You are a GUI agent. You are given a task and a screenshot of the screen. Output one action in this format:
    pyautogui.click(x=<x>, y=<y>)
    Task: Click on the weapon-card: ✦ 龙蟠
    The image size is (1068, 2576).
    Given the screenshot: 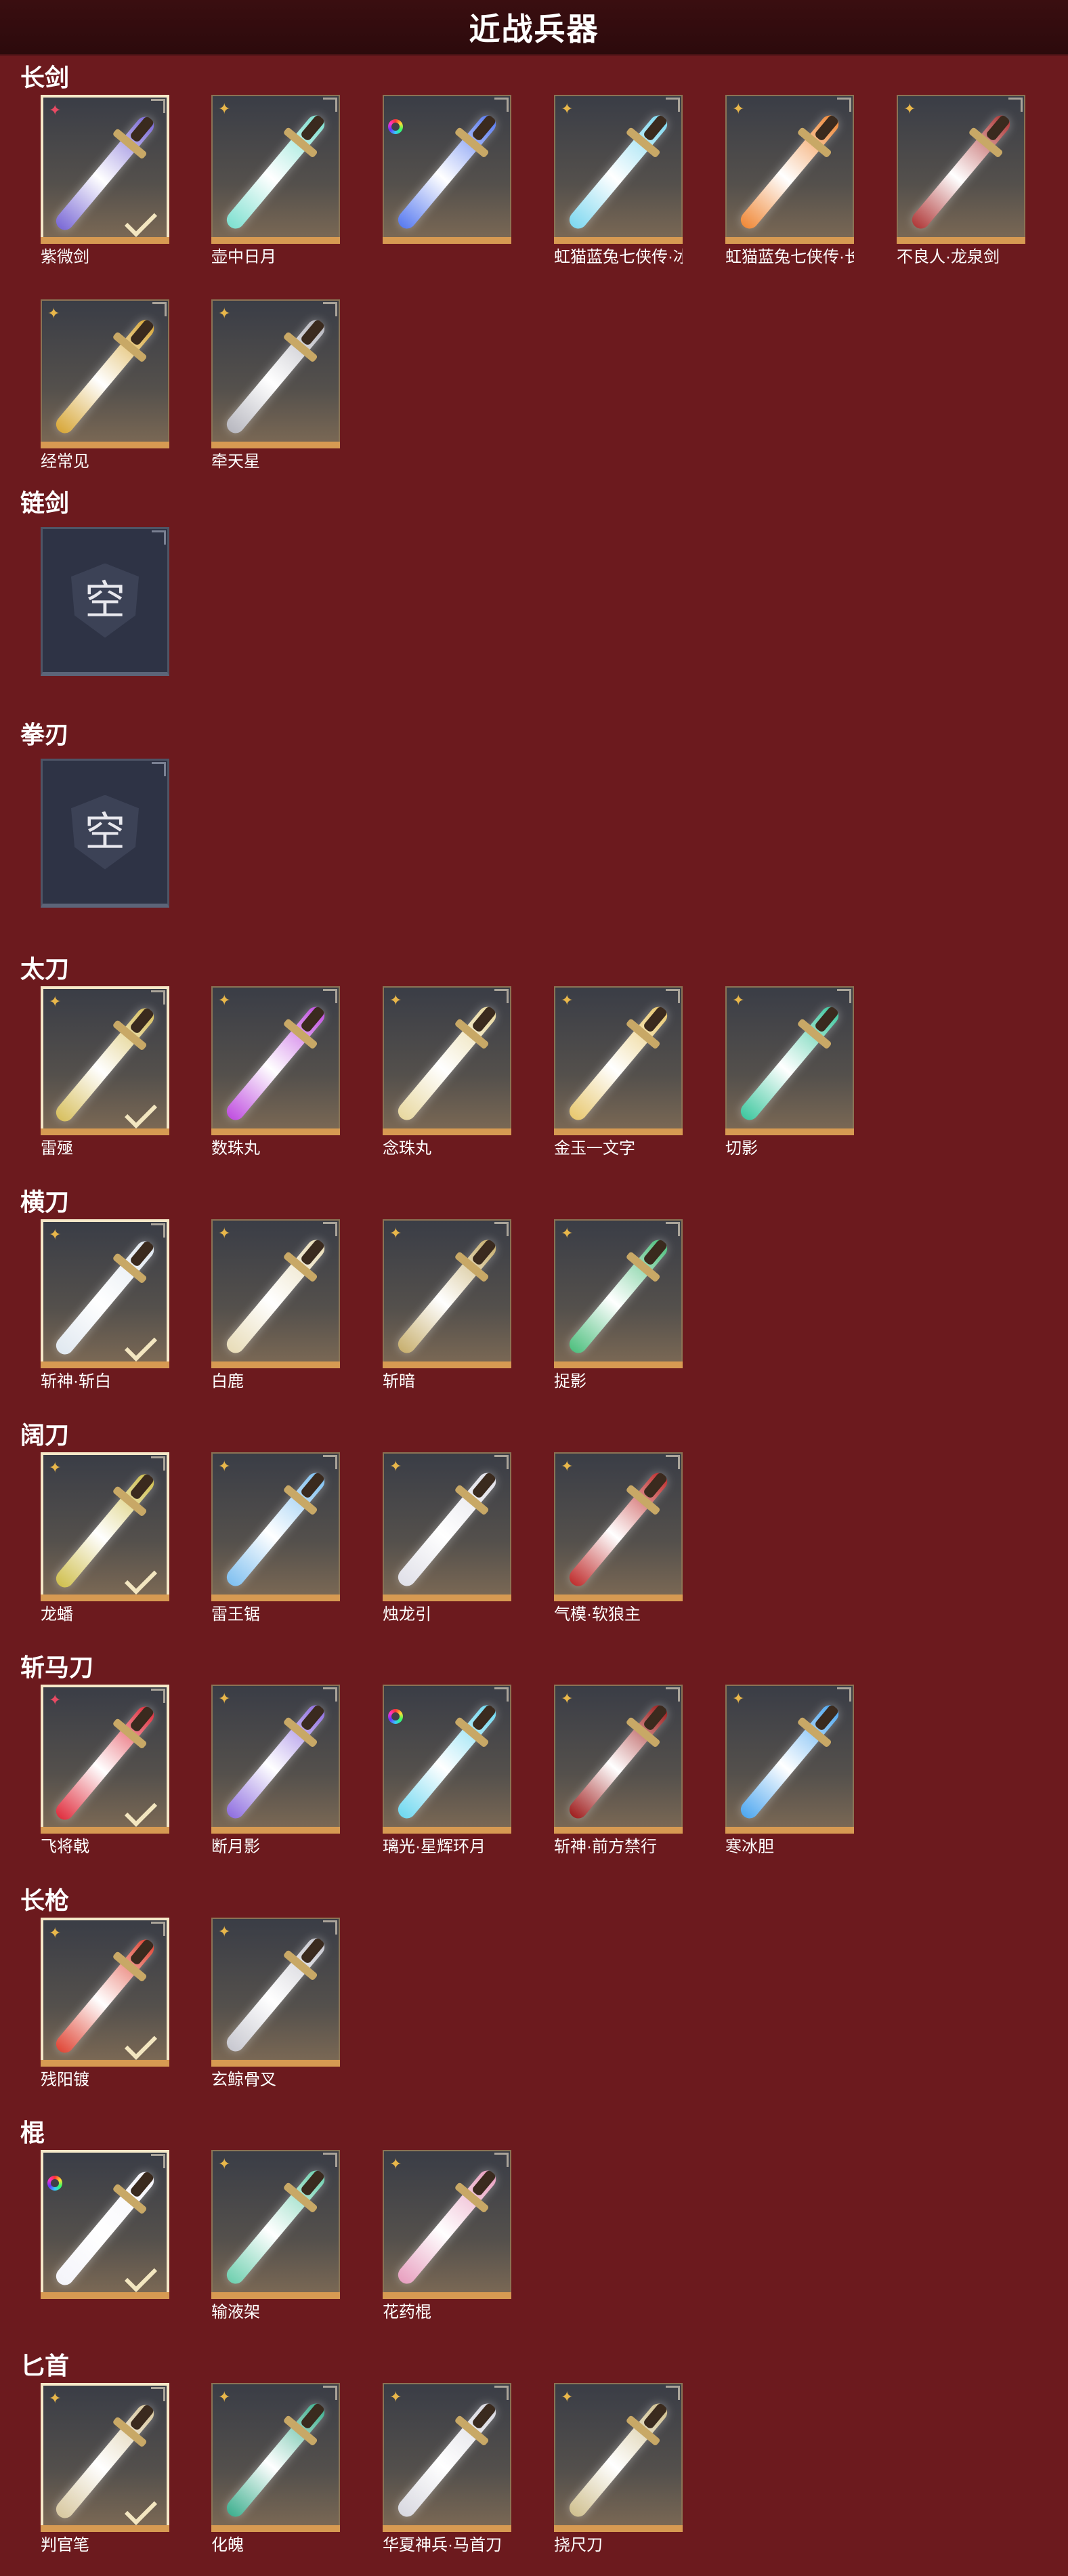 What is the action you would take?
    pyautogui.click(x=105, y=1538)
    